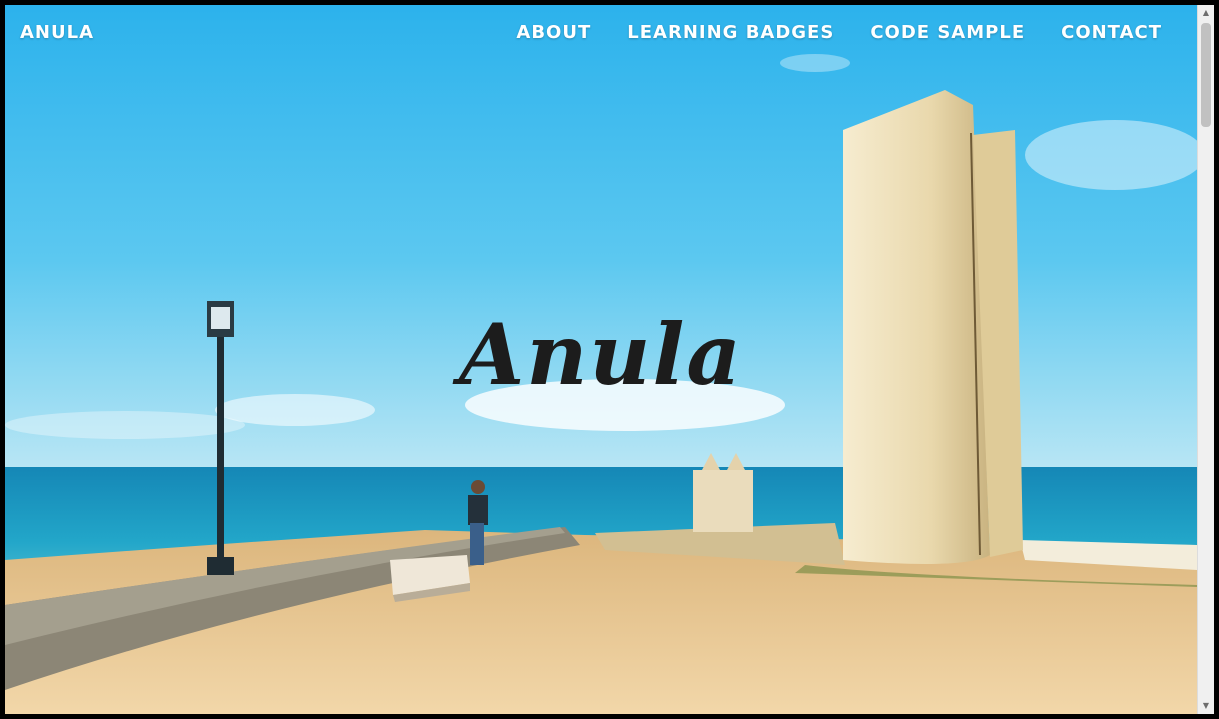 The height and width of the screenshot is (719, 1219). Describe the element at coordinates (57, 32) in the screenshot. I see `brand-link: ANULA` at that location.